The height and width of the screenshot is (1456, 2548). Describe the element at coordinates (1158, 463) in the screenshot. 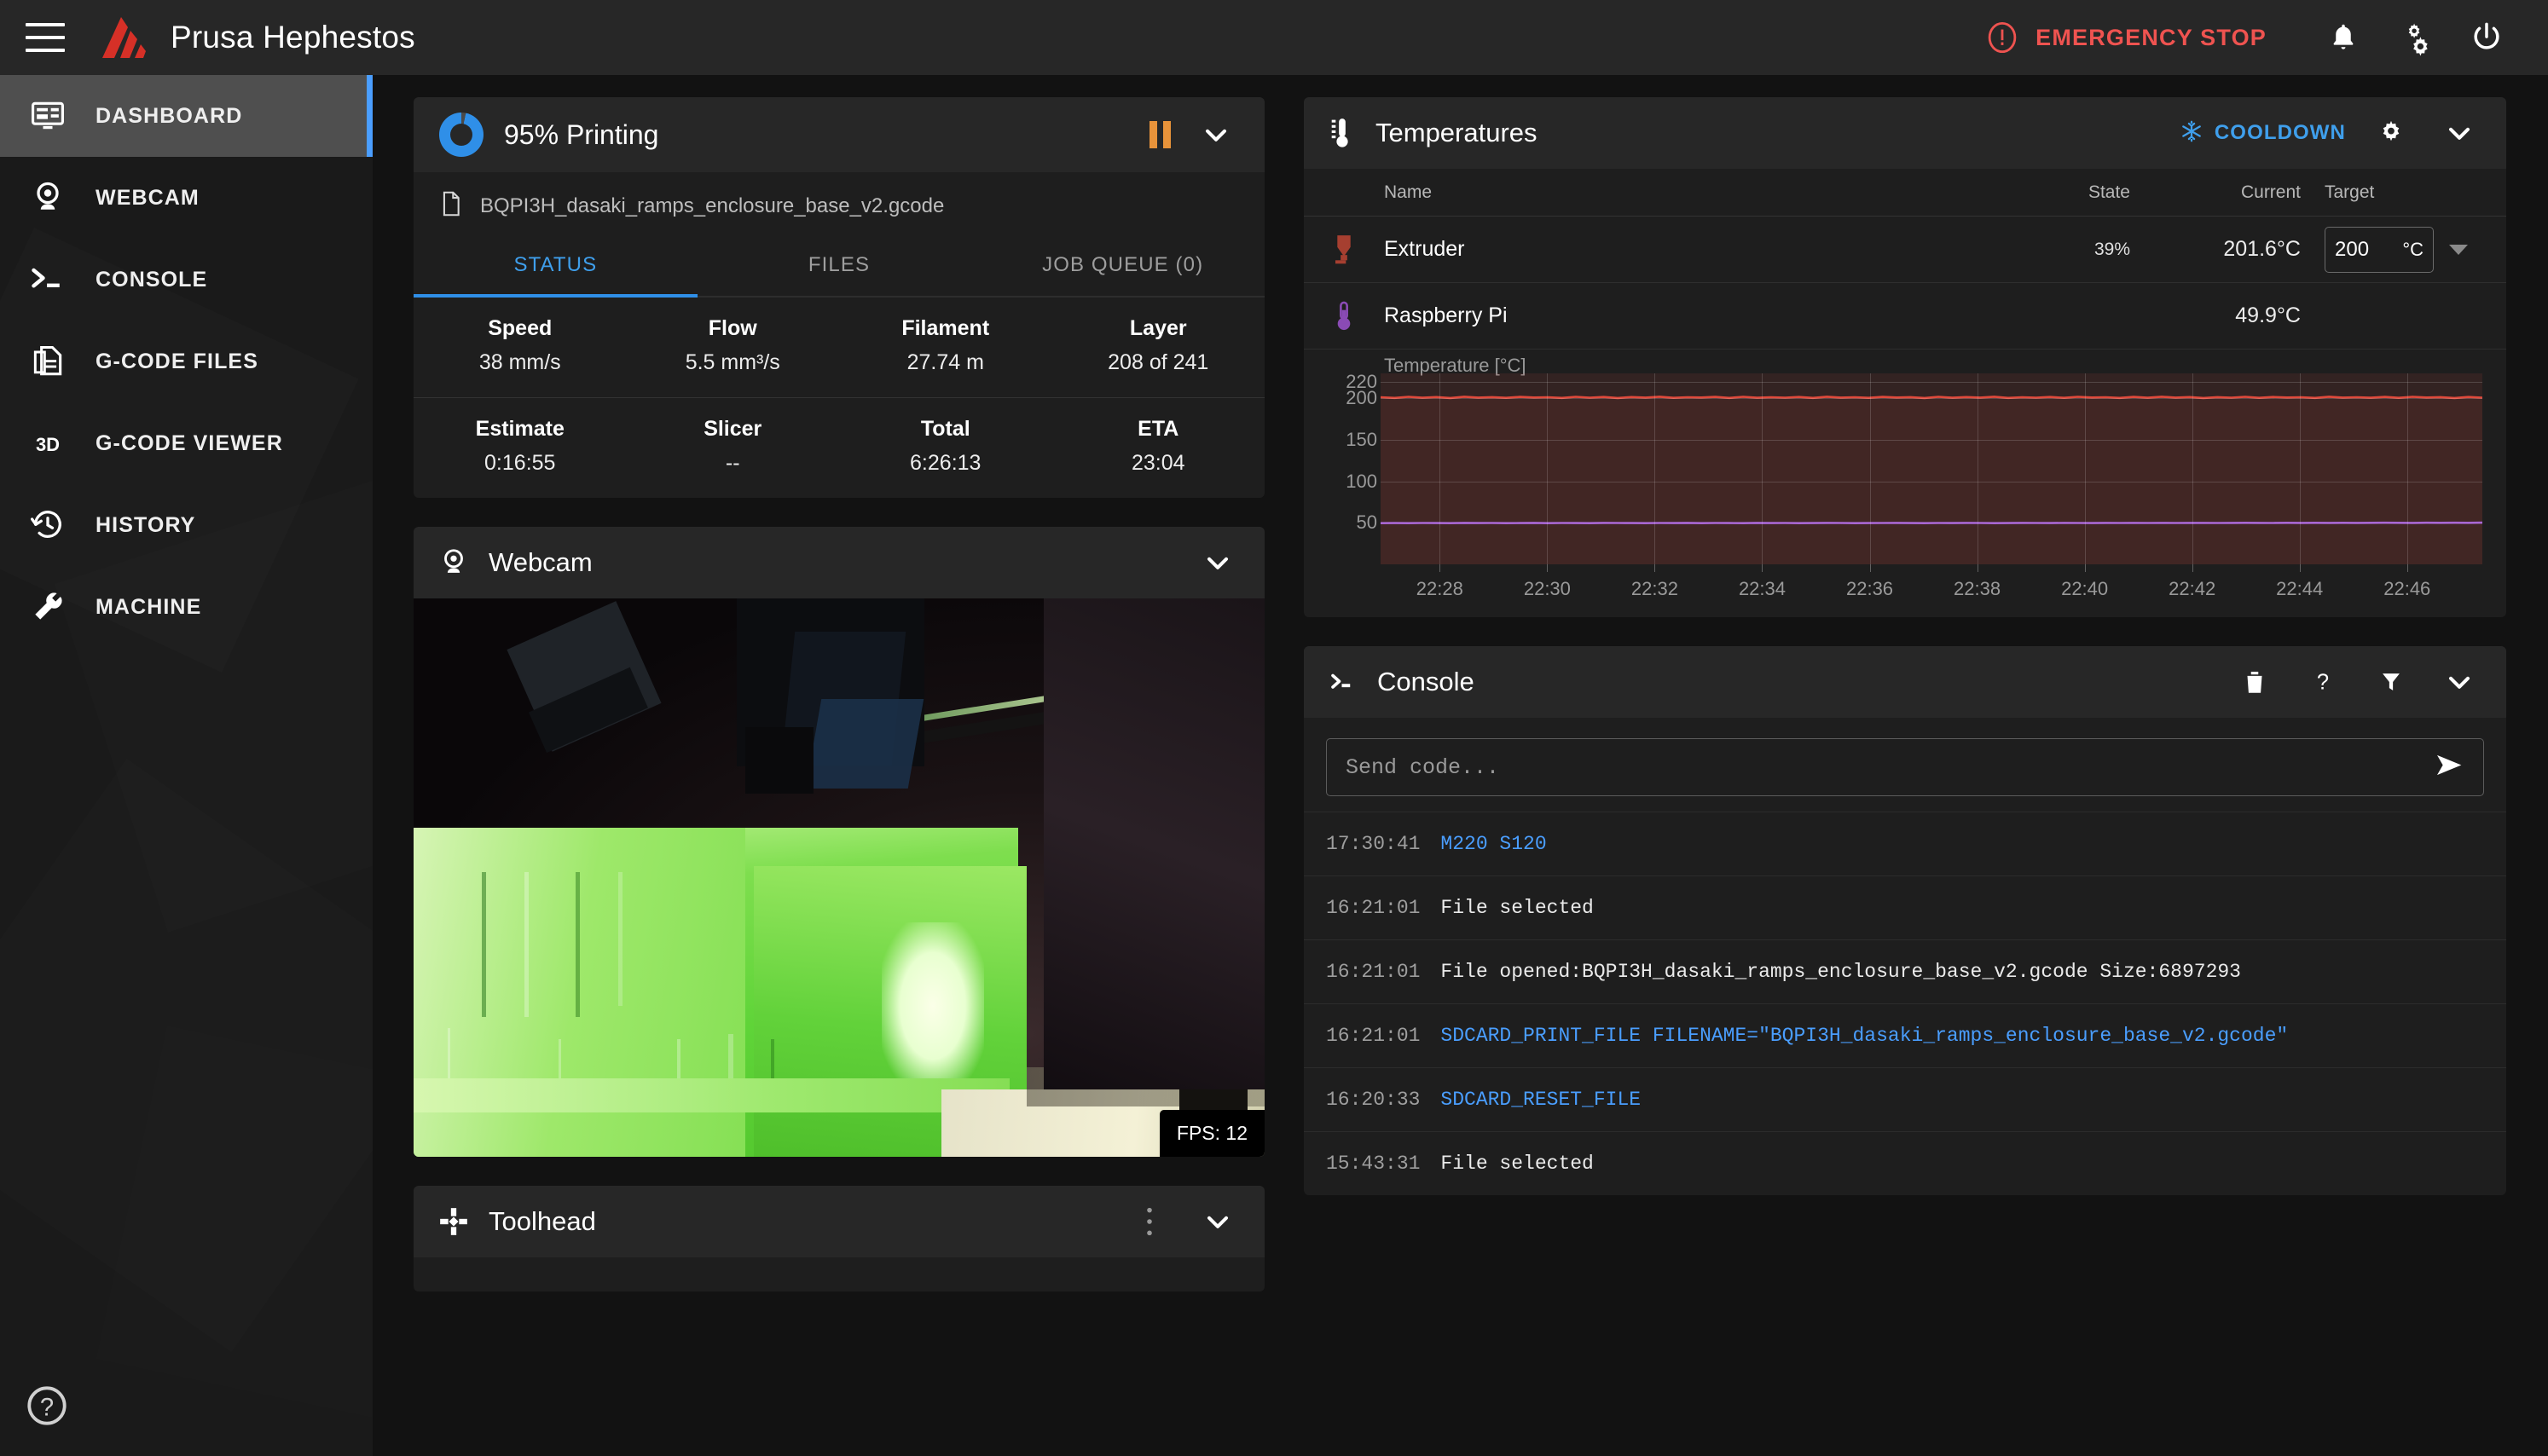

I see `stat-value: 23:04` at that location.